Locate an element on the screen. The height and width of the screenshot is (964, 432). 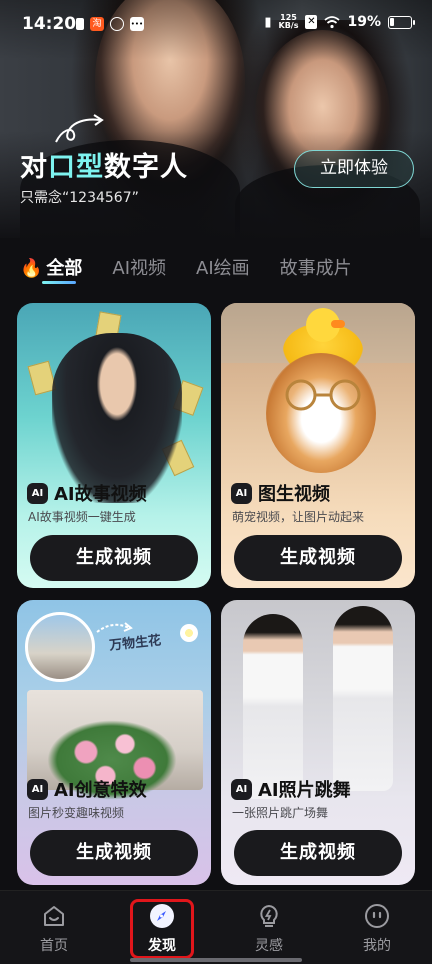
home-indicator-bar is located at coordinates (216, 960).